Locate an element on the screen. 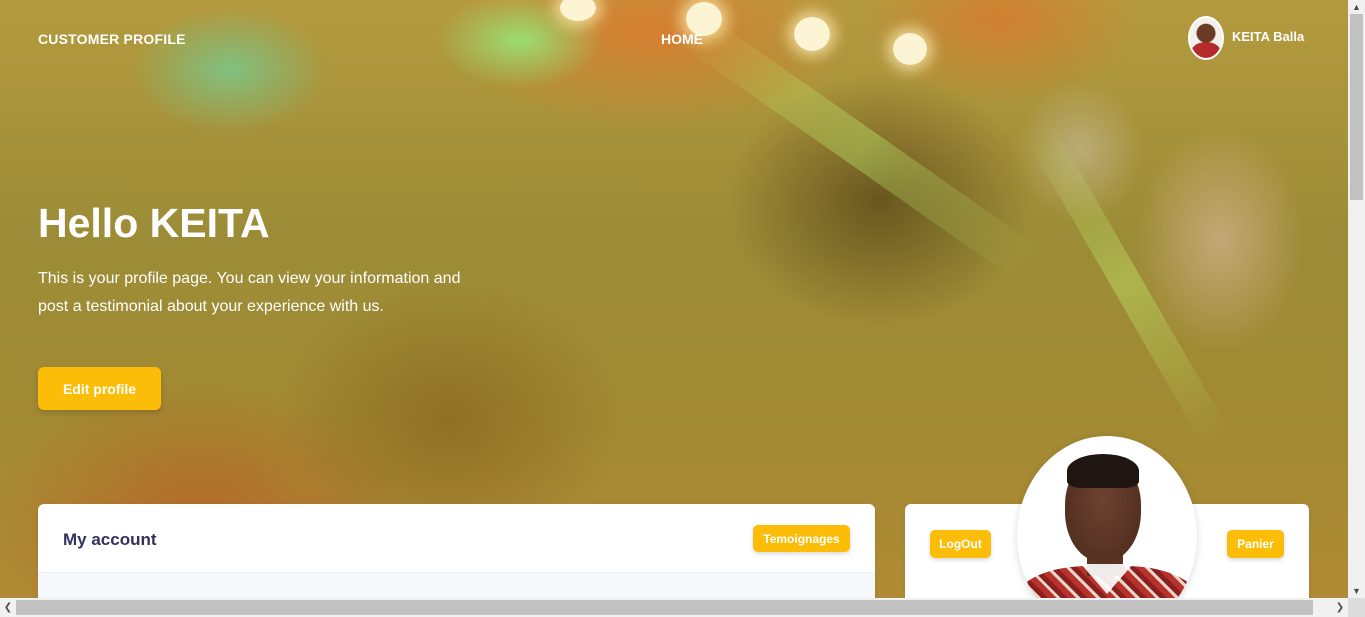 Image resolution: width=1365 pixels, height=617 pixels. vertical-scroll-thumb is located at coordinates (1356, 107).